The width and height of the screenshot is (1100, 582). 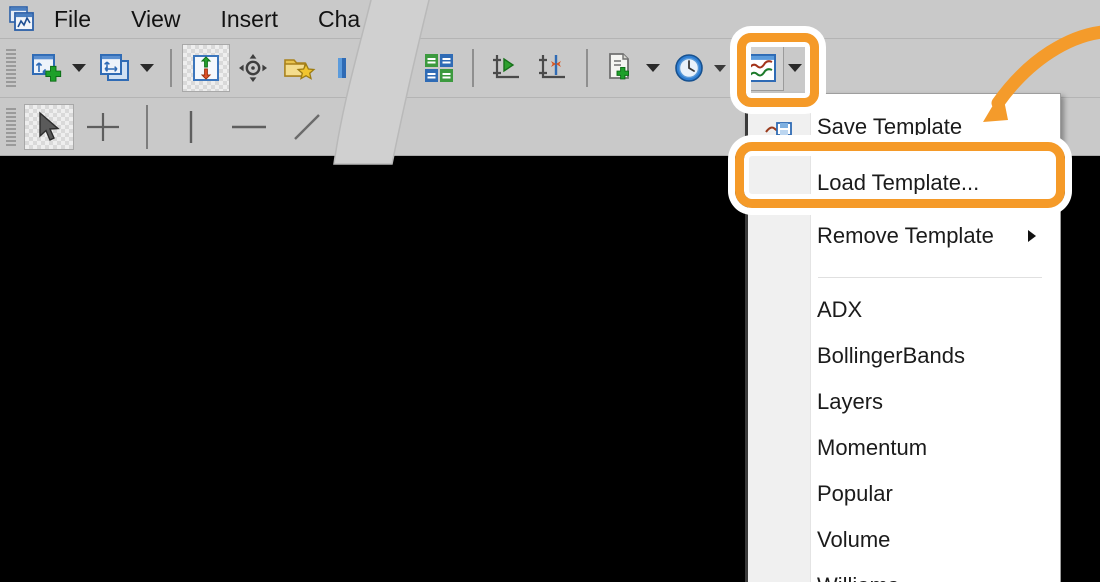 I want to click on menu-bar: File View Insert Cha, so click(x=550, y=19).